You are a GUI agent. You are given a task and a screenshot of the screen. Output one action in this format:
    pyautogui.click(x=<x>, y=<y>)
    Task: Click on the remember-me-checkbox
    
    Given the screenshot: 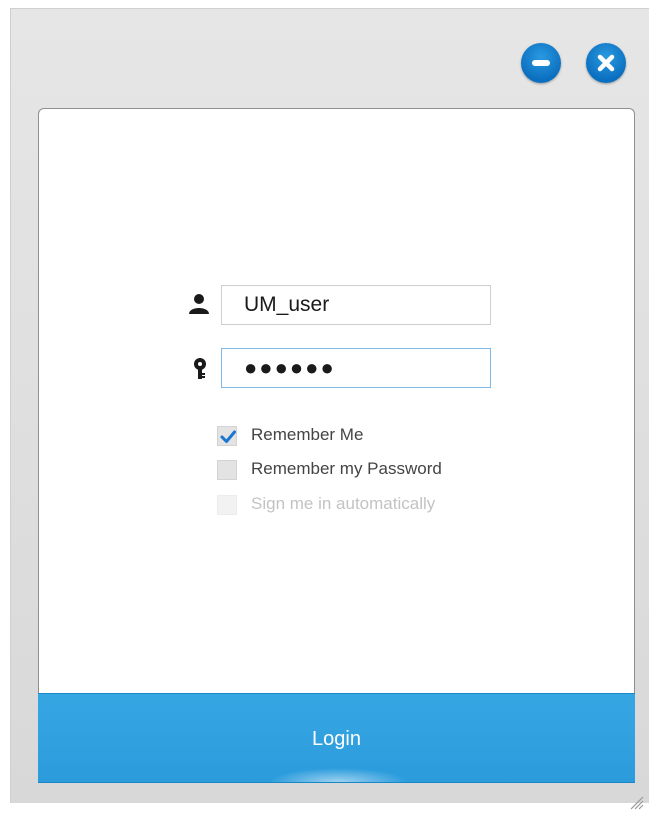 What is the action you would take?
    pyautogui.click(x=227, y=436)
    